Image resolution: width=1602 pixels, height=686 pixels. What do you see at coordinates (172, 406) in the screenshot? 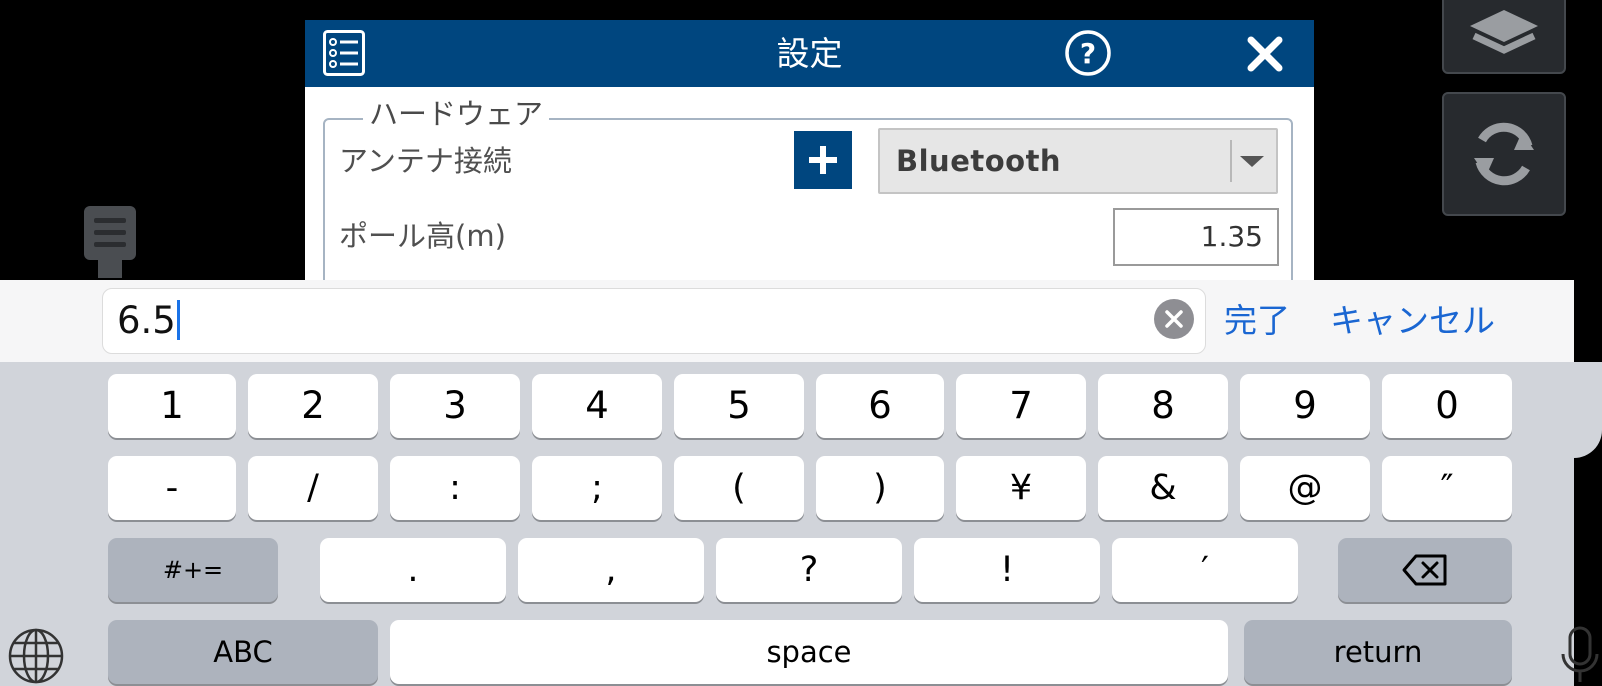
I see `key-1: 1` at bounding box center [172, 406].